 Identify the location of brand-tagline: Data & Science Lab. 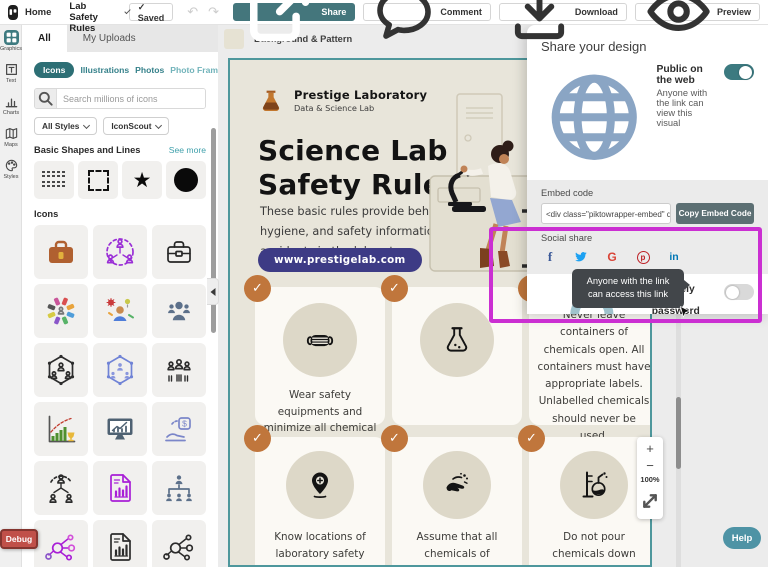
(334, 108).